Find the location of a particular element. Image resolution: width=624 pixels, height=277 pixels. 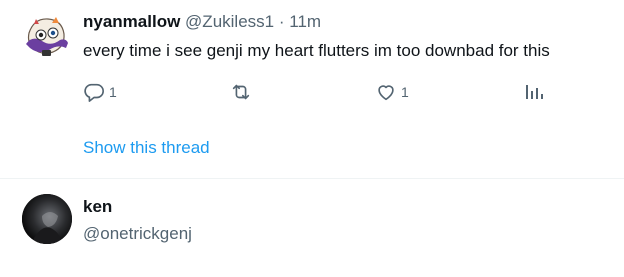

retweet-button is located at coordinates (243, 92).